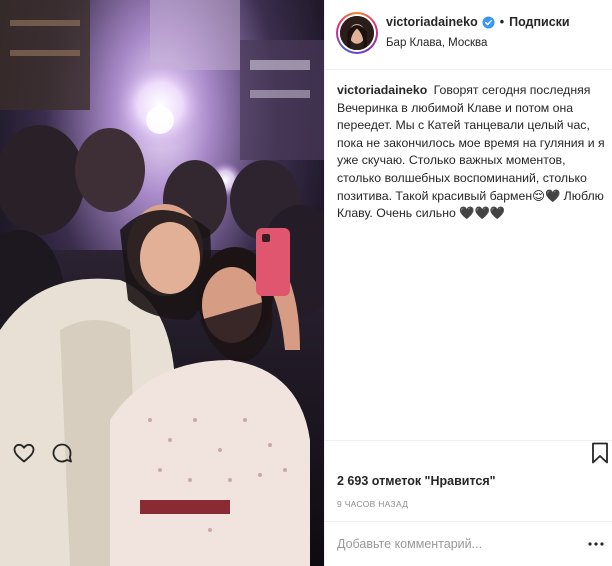  What do you see at coordinates (600, 453) in the screenshot?
I see `bookmark-icon` at bounding box center [600, 453].